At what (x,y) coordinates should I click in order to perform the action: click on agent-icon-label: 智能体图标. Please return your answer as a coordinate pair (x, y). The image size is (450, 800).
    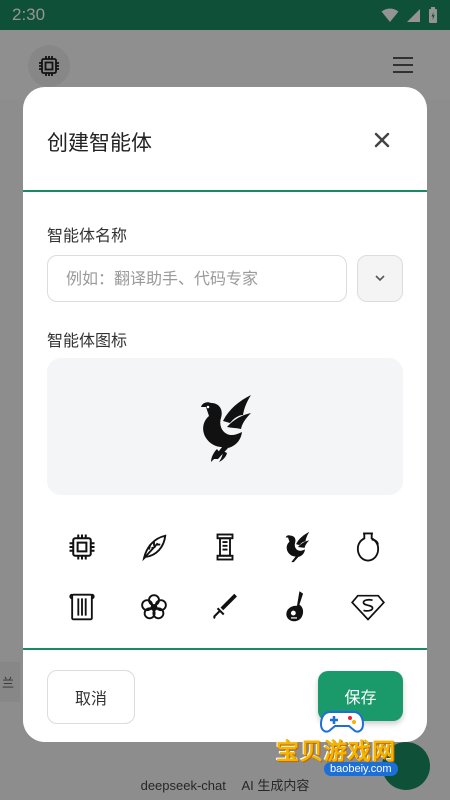
    Looking at the image, I should click on (87, 340).